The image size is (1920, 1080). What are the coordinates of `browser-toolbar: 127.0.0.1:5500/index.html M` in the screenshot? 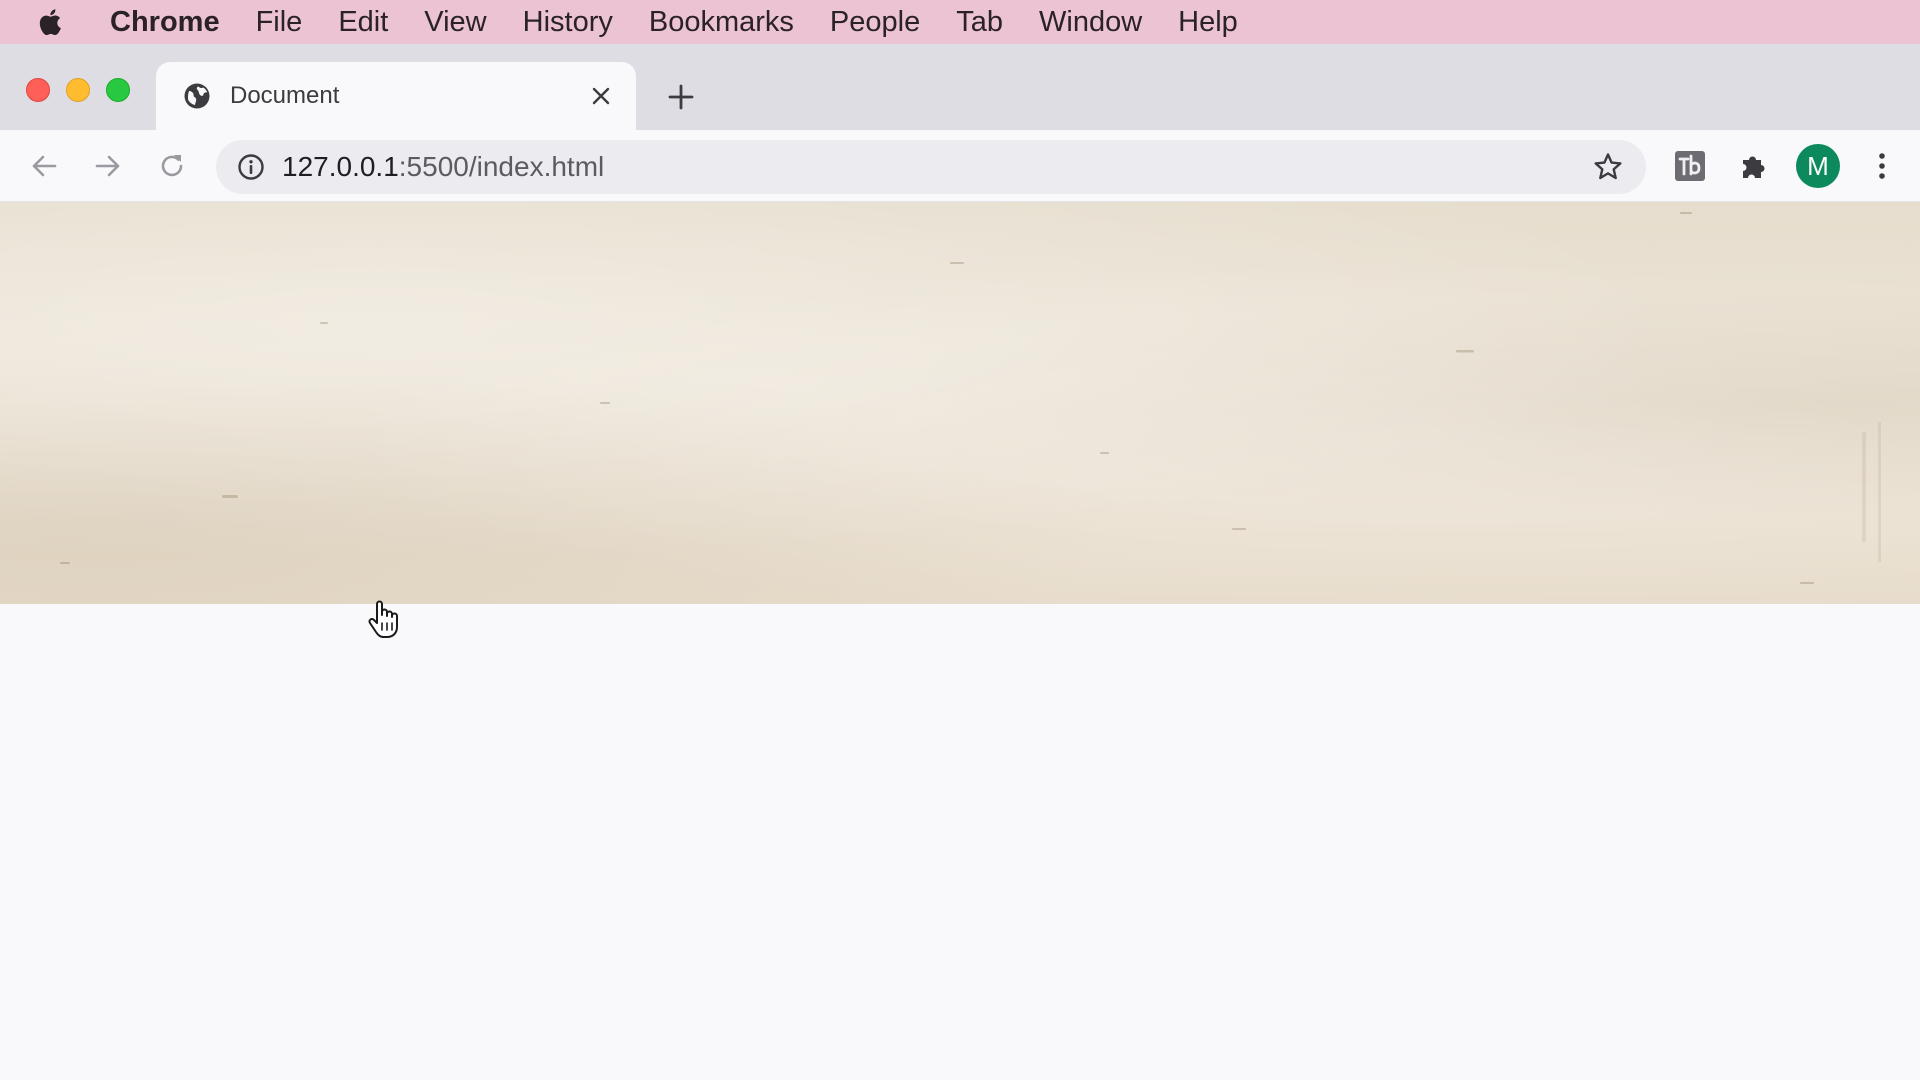 It's located at (960, 166).